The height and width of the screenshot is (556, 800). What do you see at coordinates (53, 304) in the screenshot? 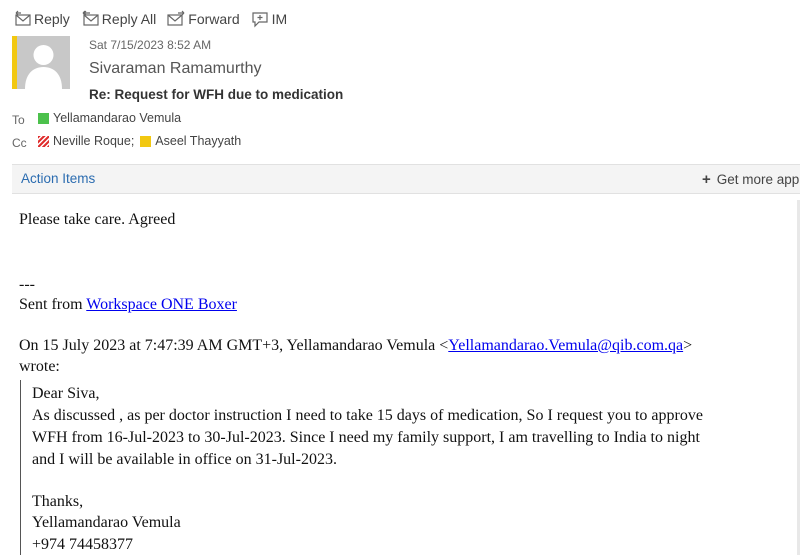
I see `sent-from-prefix: Sent from` at bounding box center [53, 304].